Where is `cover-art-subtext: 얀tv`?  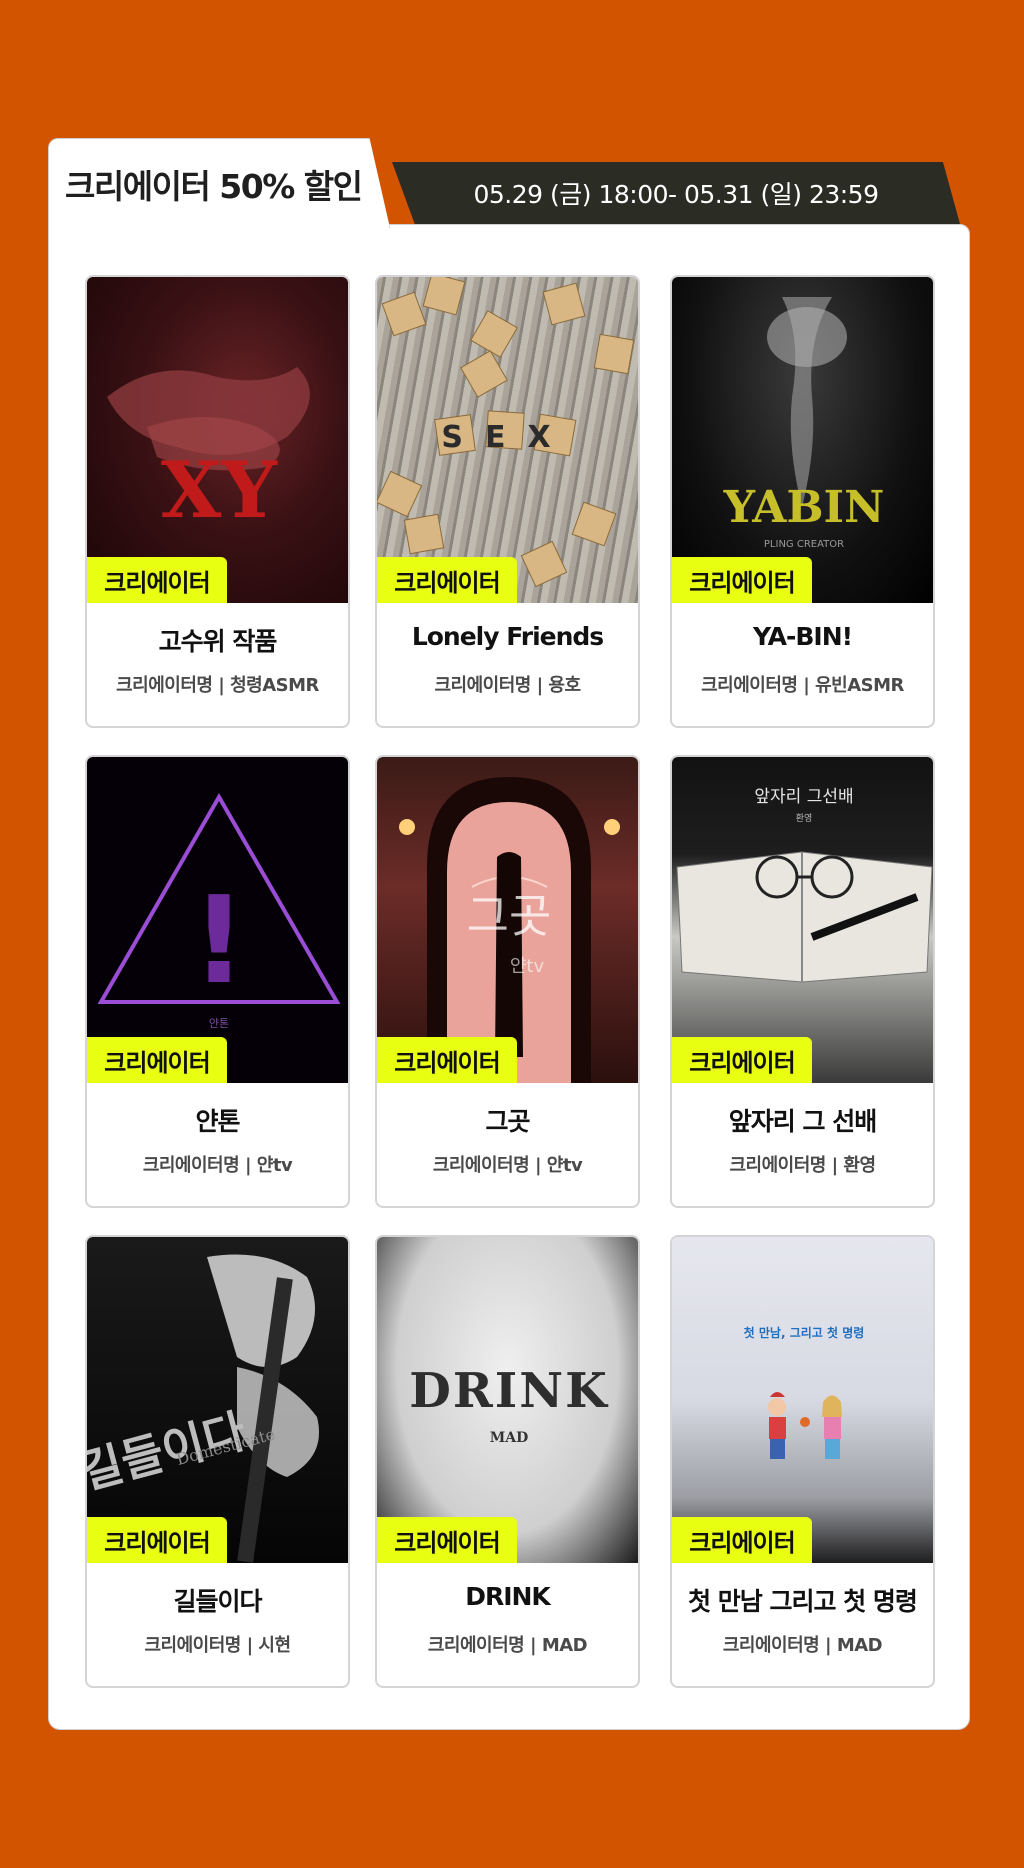
cover-art-subtext: 얀tv is located at coordinates (527, 966).